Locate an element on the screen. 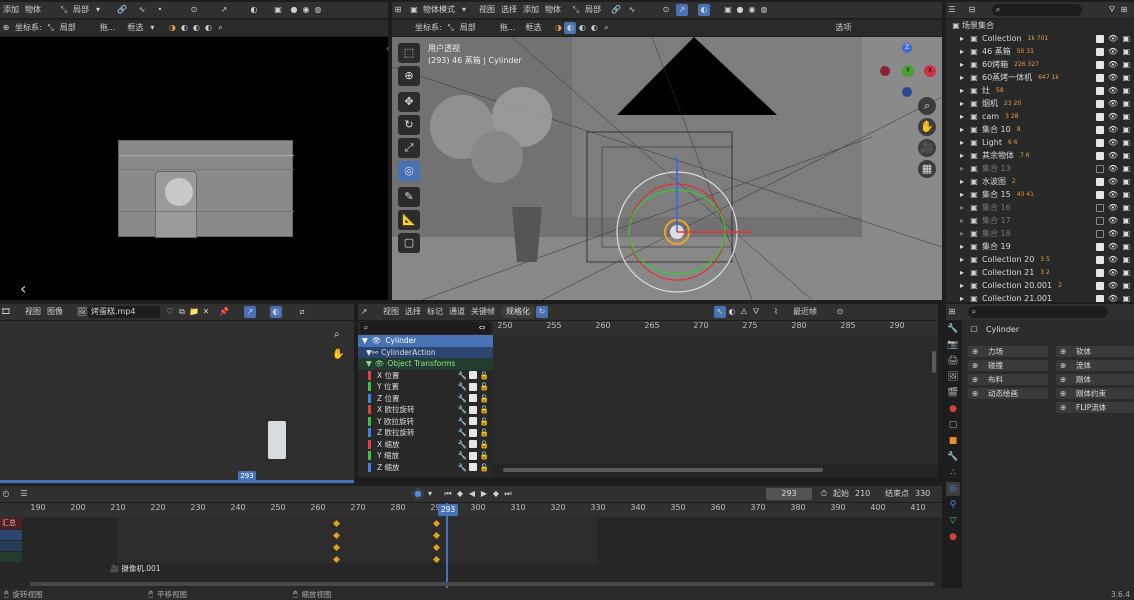  outliner-item: ▸ ▣ 46 蒸箱 50 31 👁 ▣ is located at coordinates (1040, 51).